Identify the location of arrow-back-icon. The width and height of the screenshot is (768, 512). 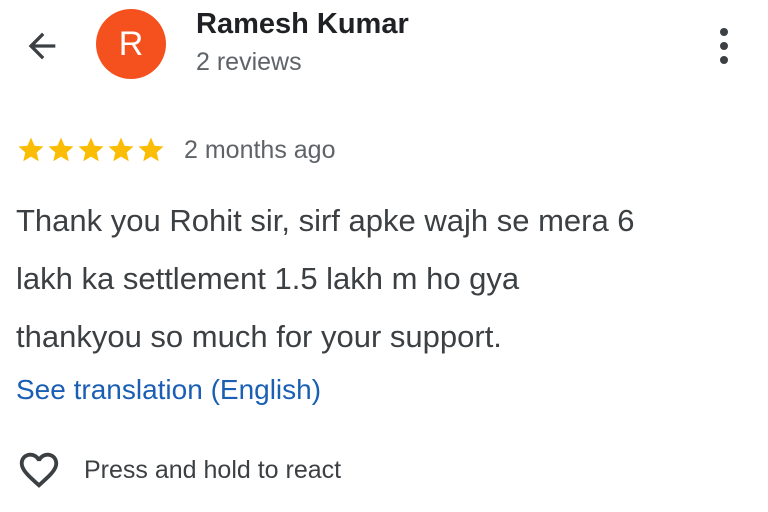
(42, 46).